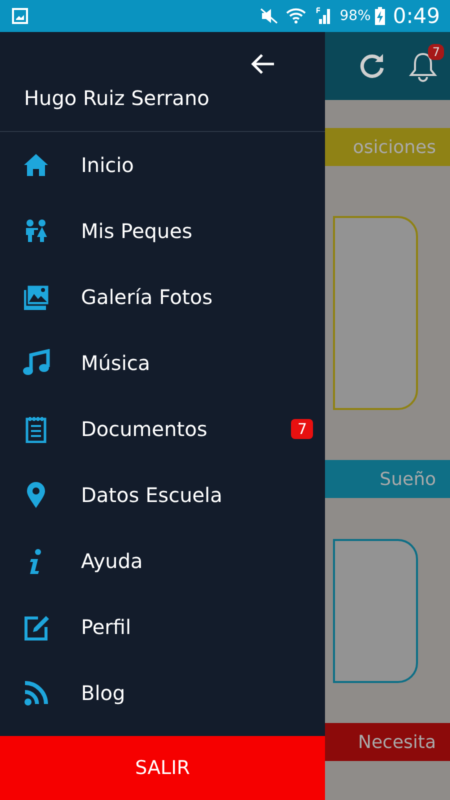 The width and height of the screenshot is (450, 800). I want to click on rss-icon, so click(36, 693).